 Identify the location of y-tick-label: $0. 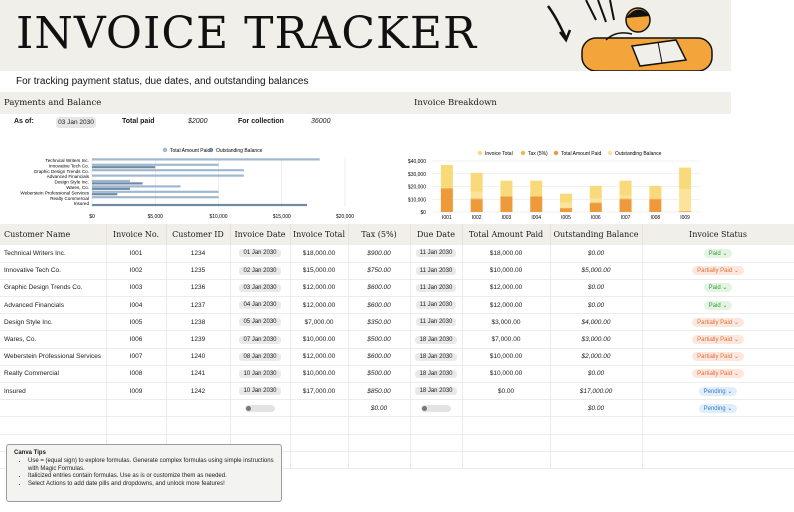
(423, 213).